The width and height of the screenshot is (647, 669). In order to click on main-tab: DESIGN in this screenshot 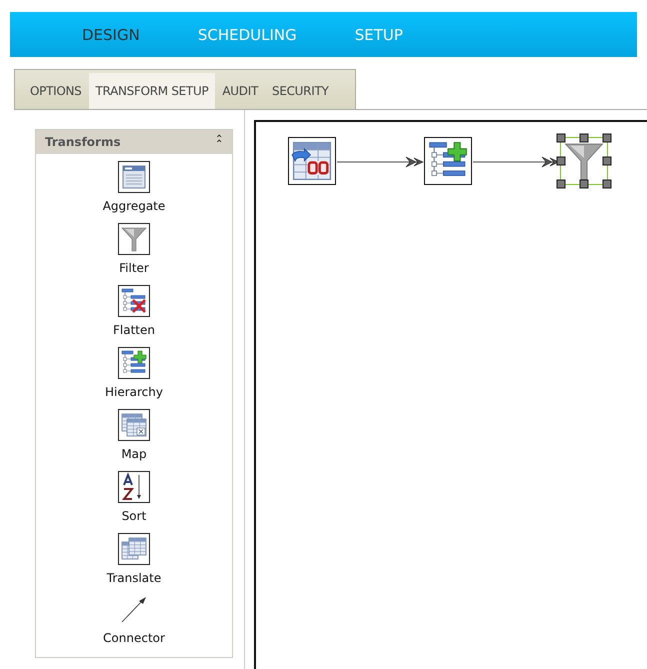, I will do `click(111, 35)`.